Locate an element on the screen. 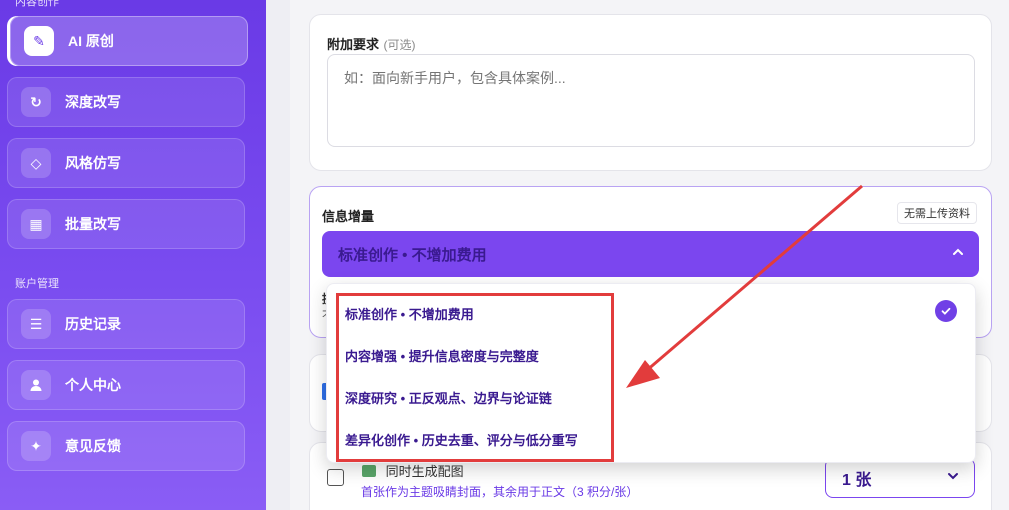  content-gutter is located at coordinates (278, 255).